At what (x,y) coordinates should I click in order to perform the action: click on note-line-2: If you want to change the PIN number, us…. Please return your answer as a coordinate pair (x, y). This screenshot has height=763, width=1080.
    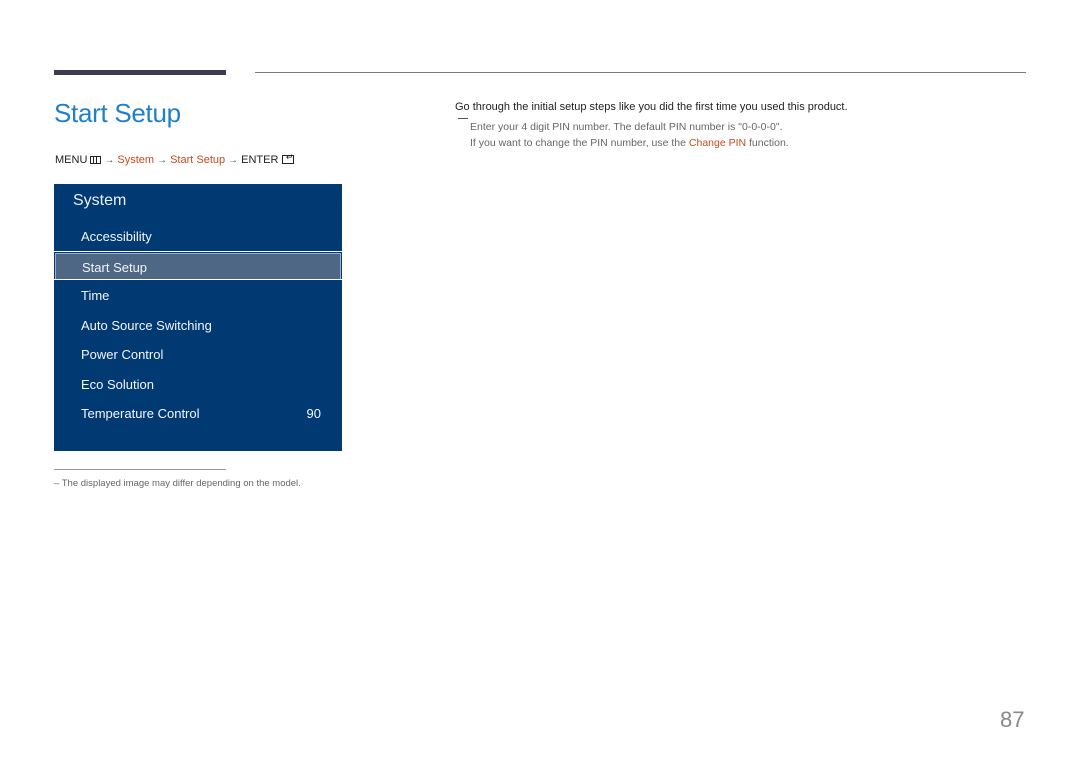
    Looking at the image, I should click on (629, 143).